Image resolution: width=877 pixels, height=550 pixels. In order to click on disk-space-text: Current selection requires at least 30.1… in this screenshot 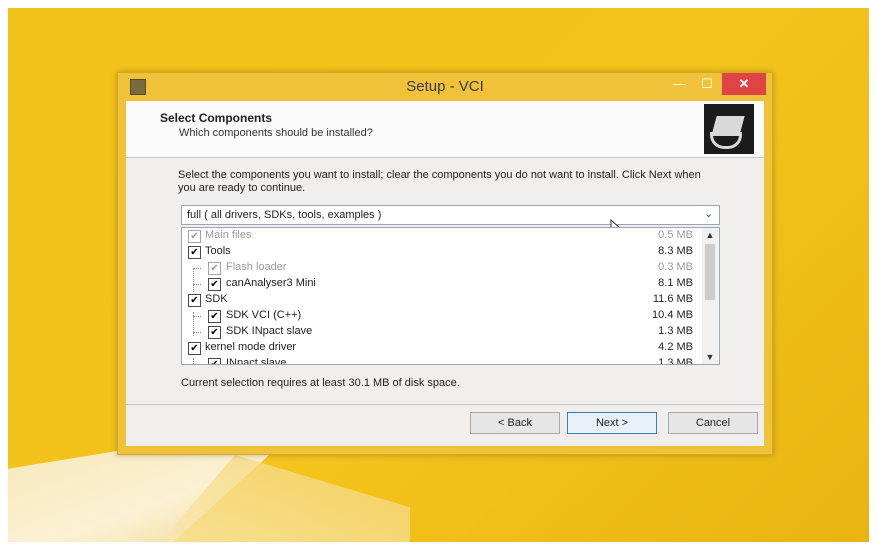, I will do `click(320, 383)`.